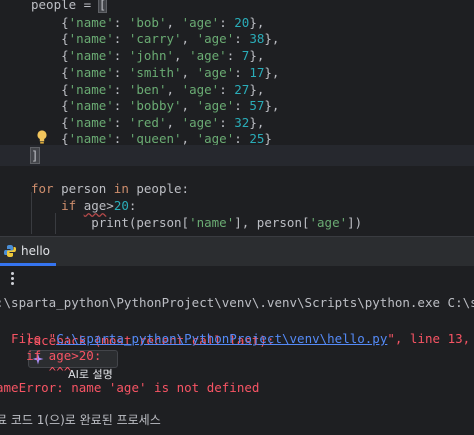 This screenshot has width=474, height=435. I want to click on console-exit-message: 료 코드 1(으)로 완료된 프로세스, so click(80, 420).